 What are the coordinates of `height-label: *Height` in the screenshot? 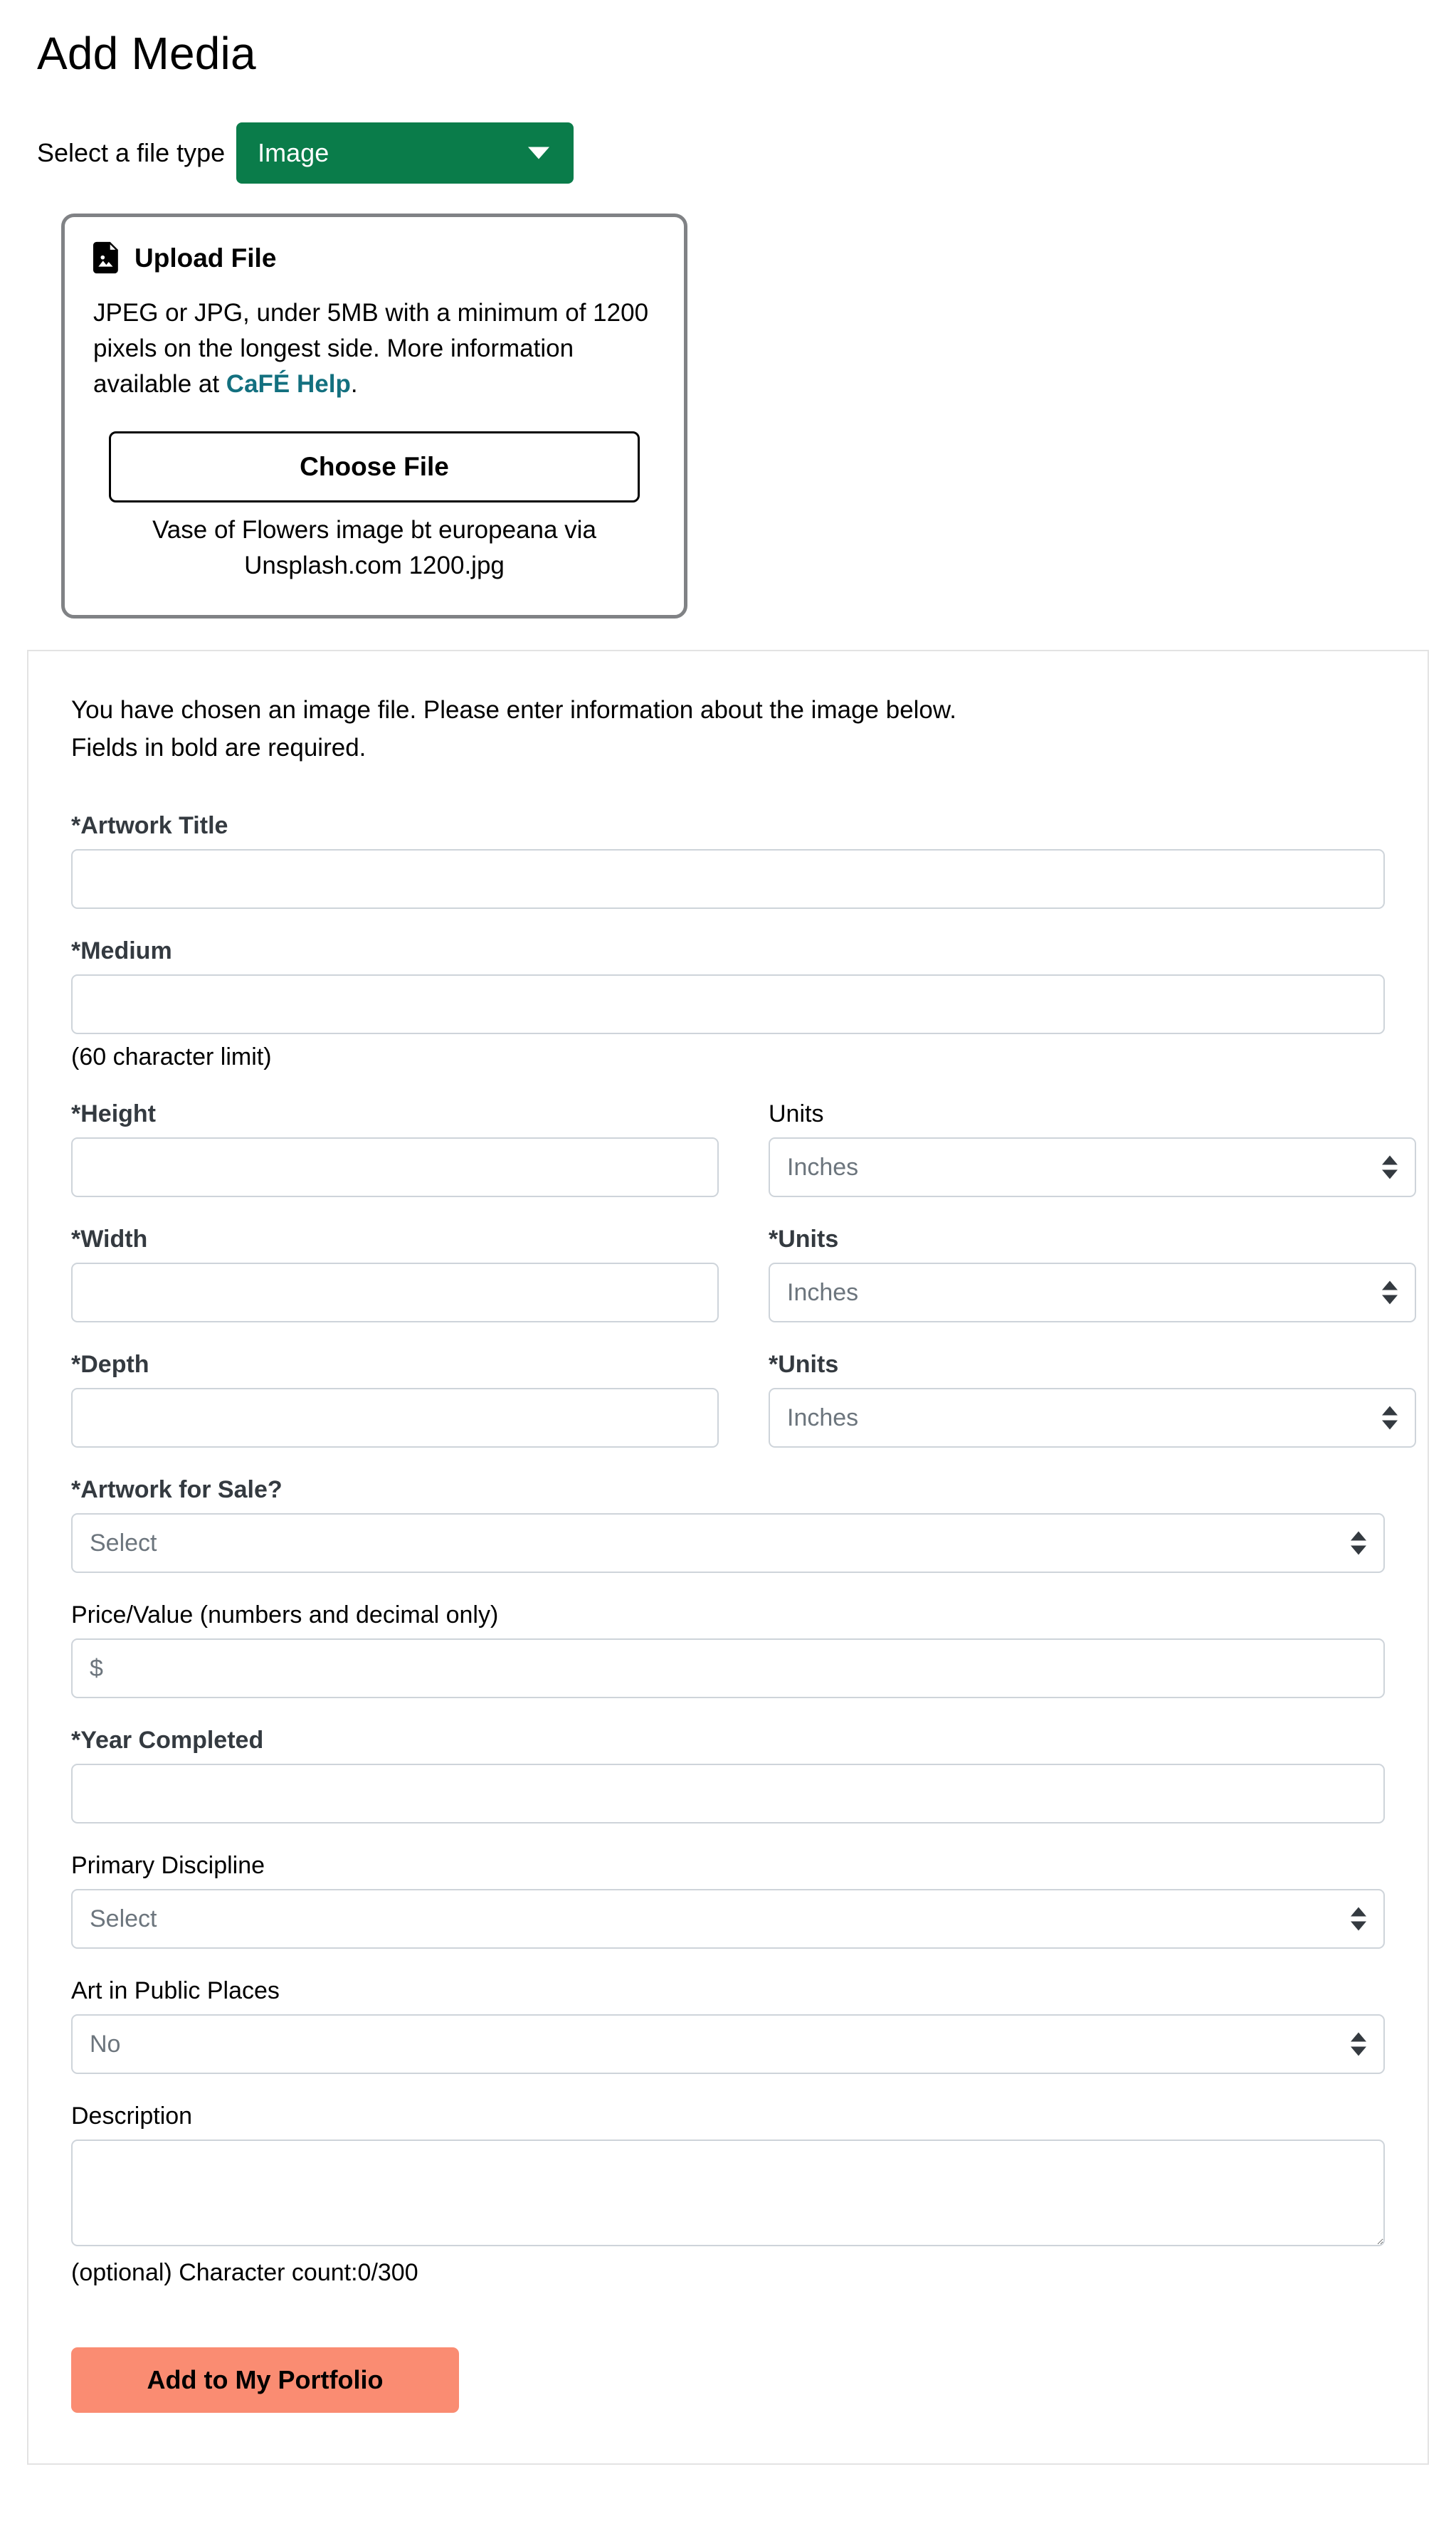 It's located at (113, 1113).